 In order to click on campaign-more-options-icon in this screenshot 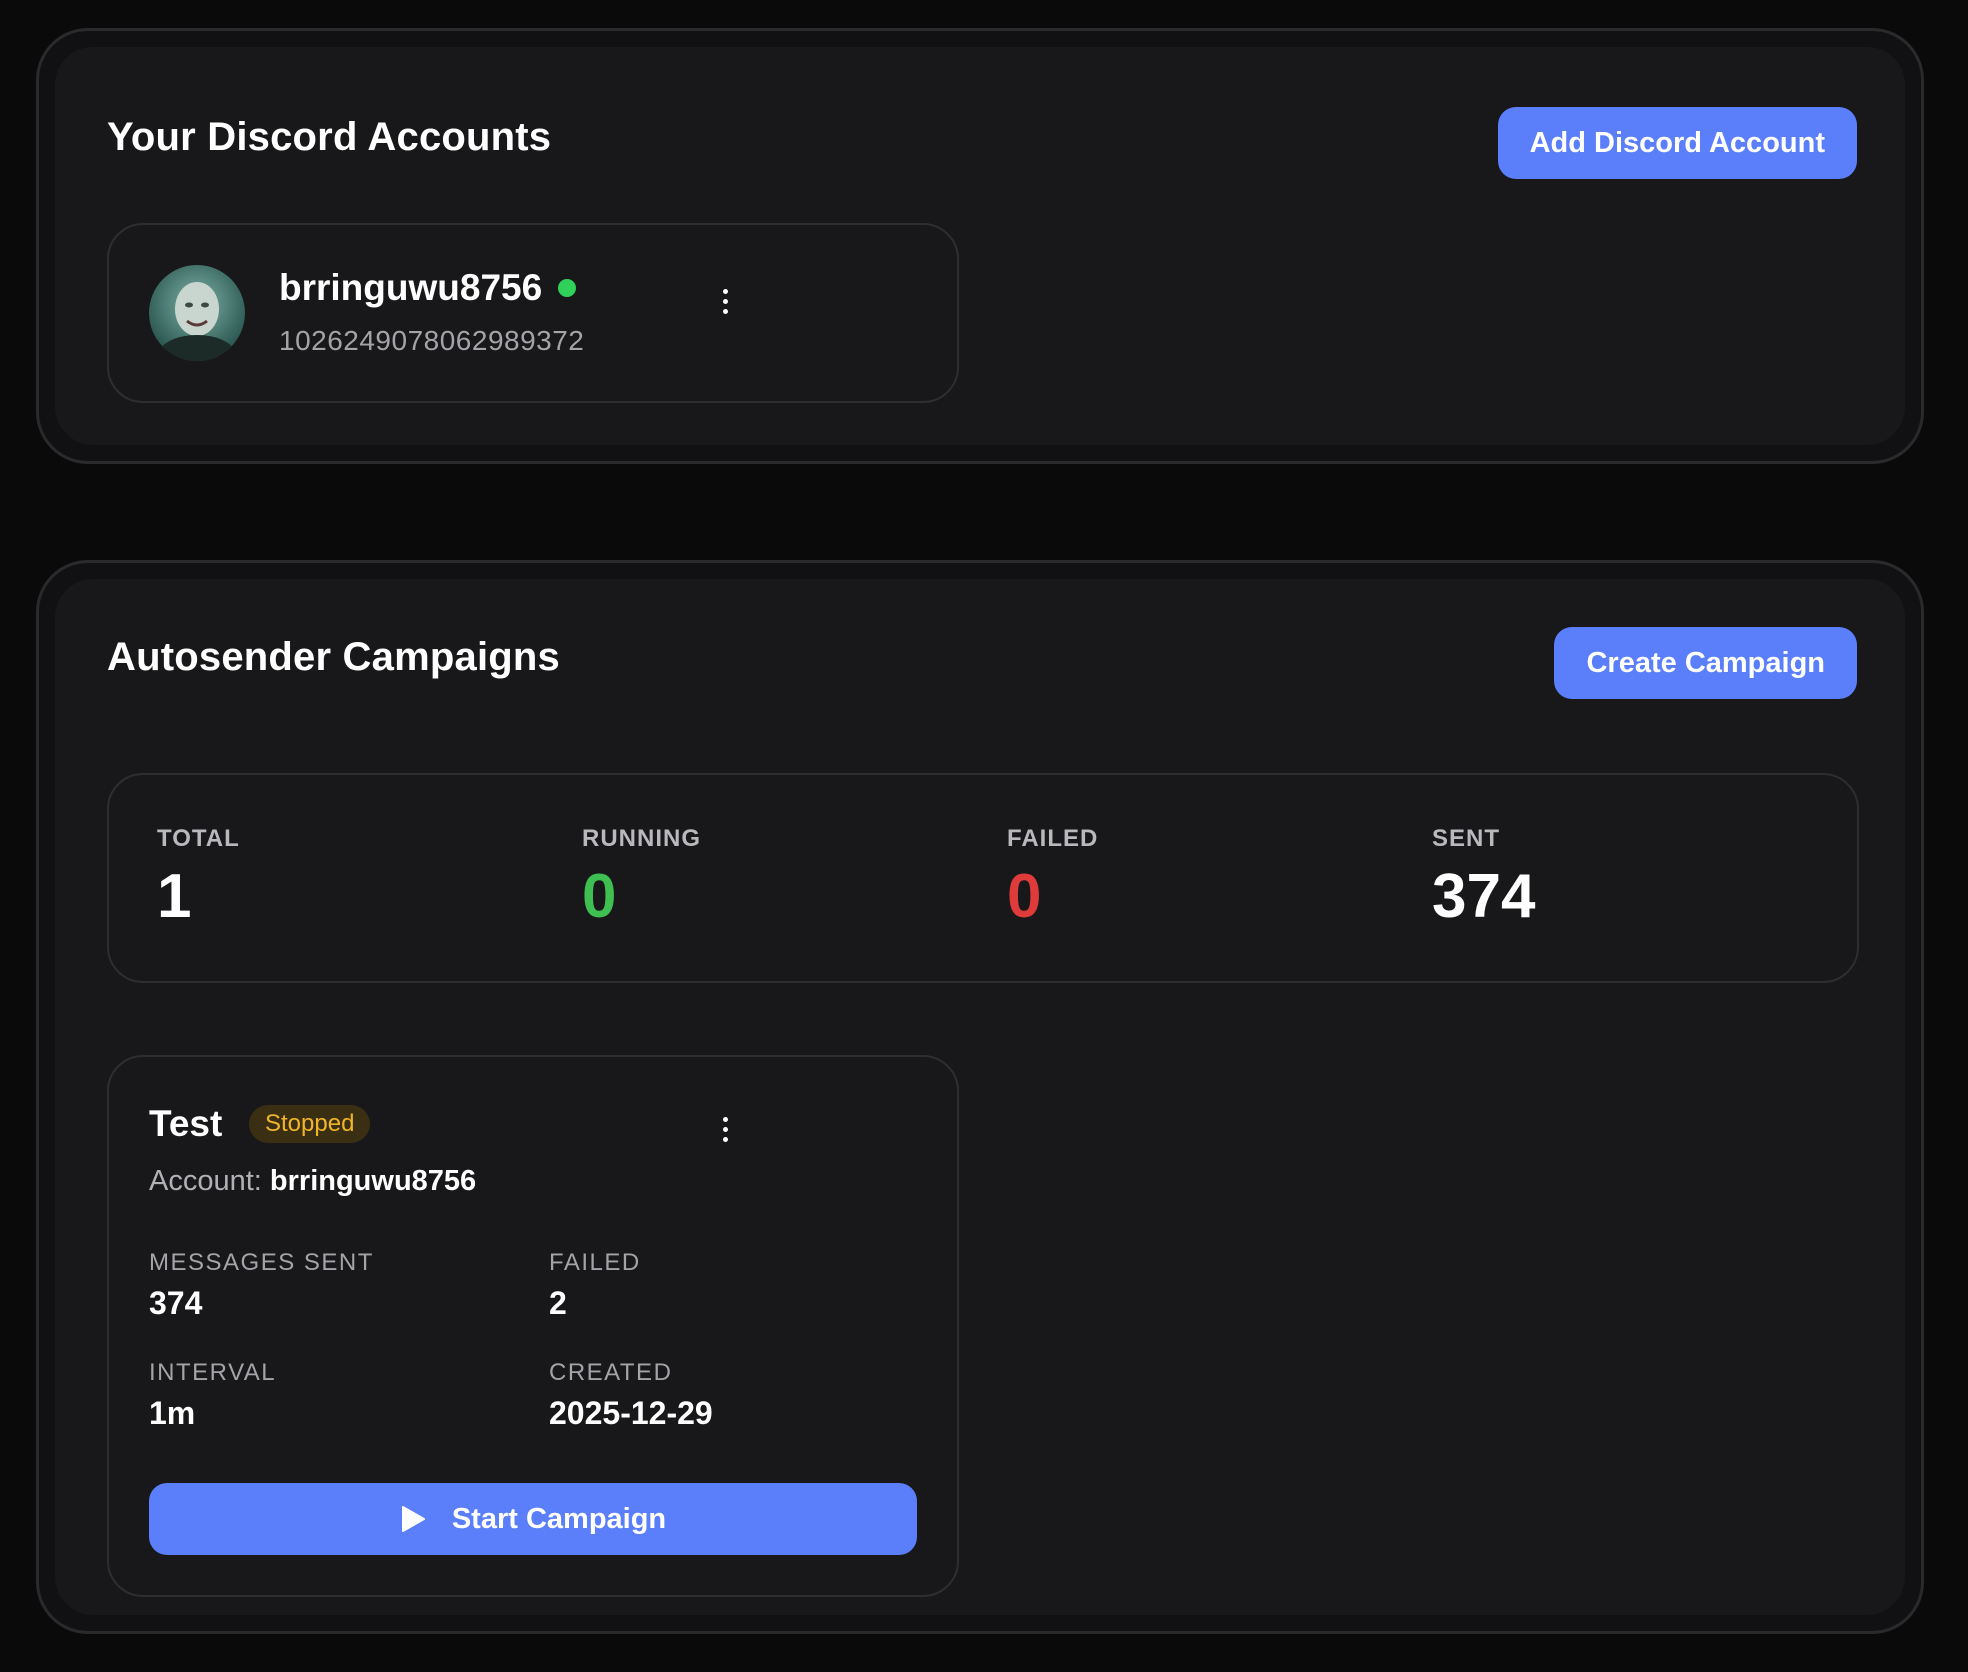, I will do `click(725, 1129)`.